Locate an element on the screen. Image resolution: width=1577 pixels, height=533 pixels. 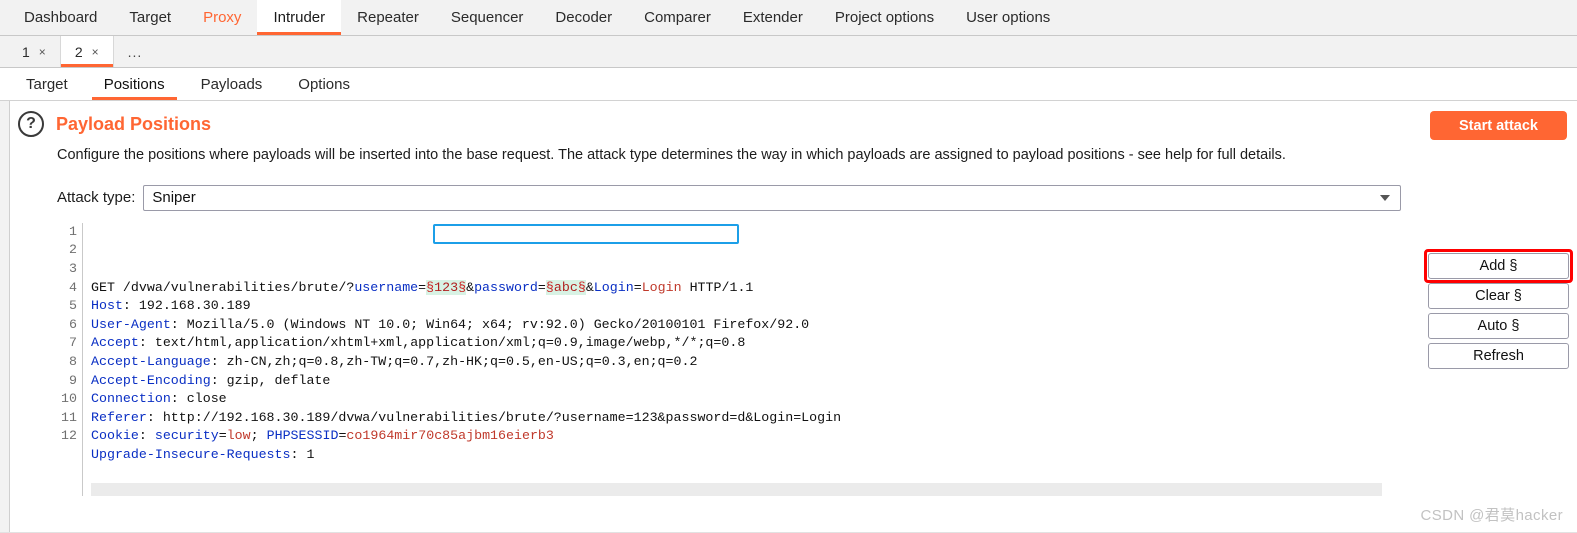
code-segment: username is located at coordinates (386, 287).